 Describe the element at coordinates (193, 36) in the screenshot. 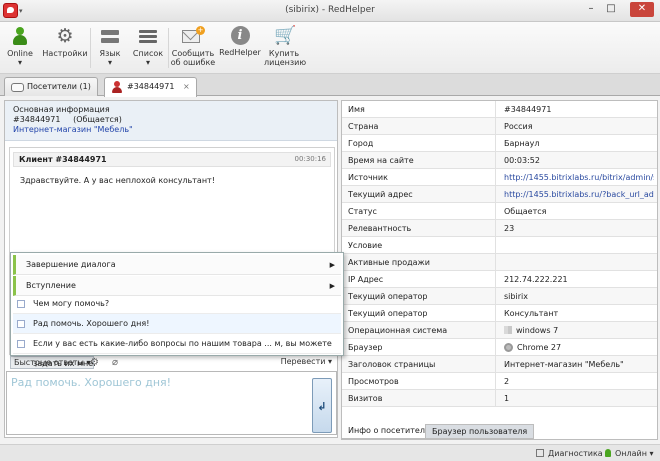

I see `mail-plus-icon: +` at that location.